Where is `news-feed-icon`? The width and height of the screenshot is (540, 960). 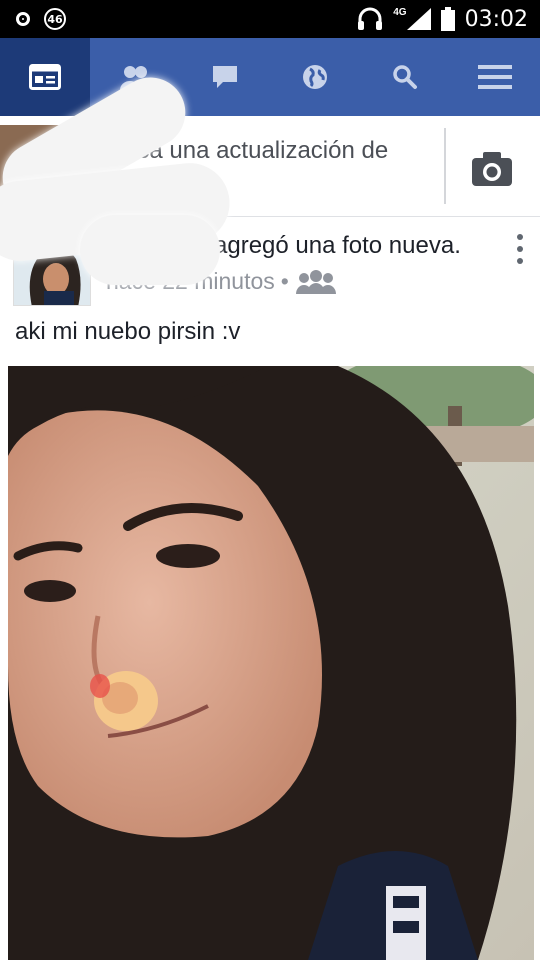
news-feed-icon is located at coordinates (45, 77).